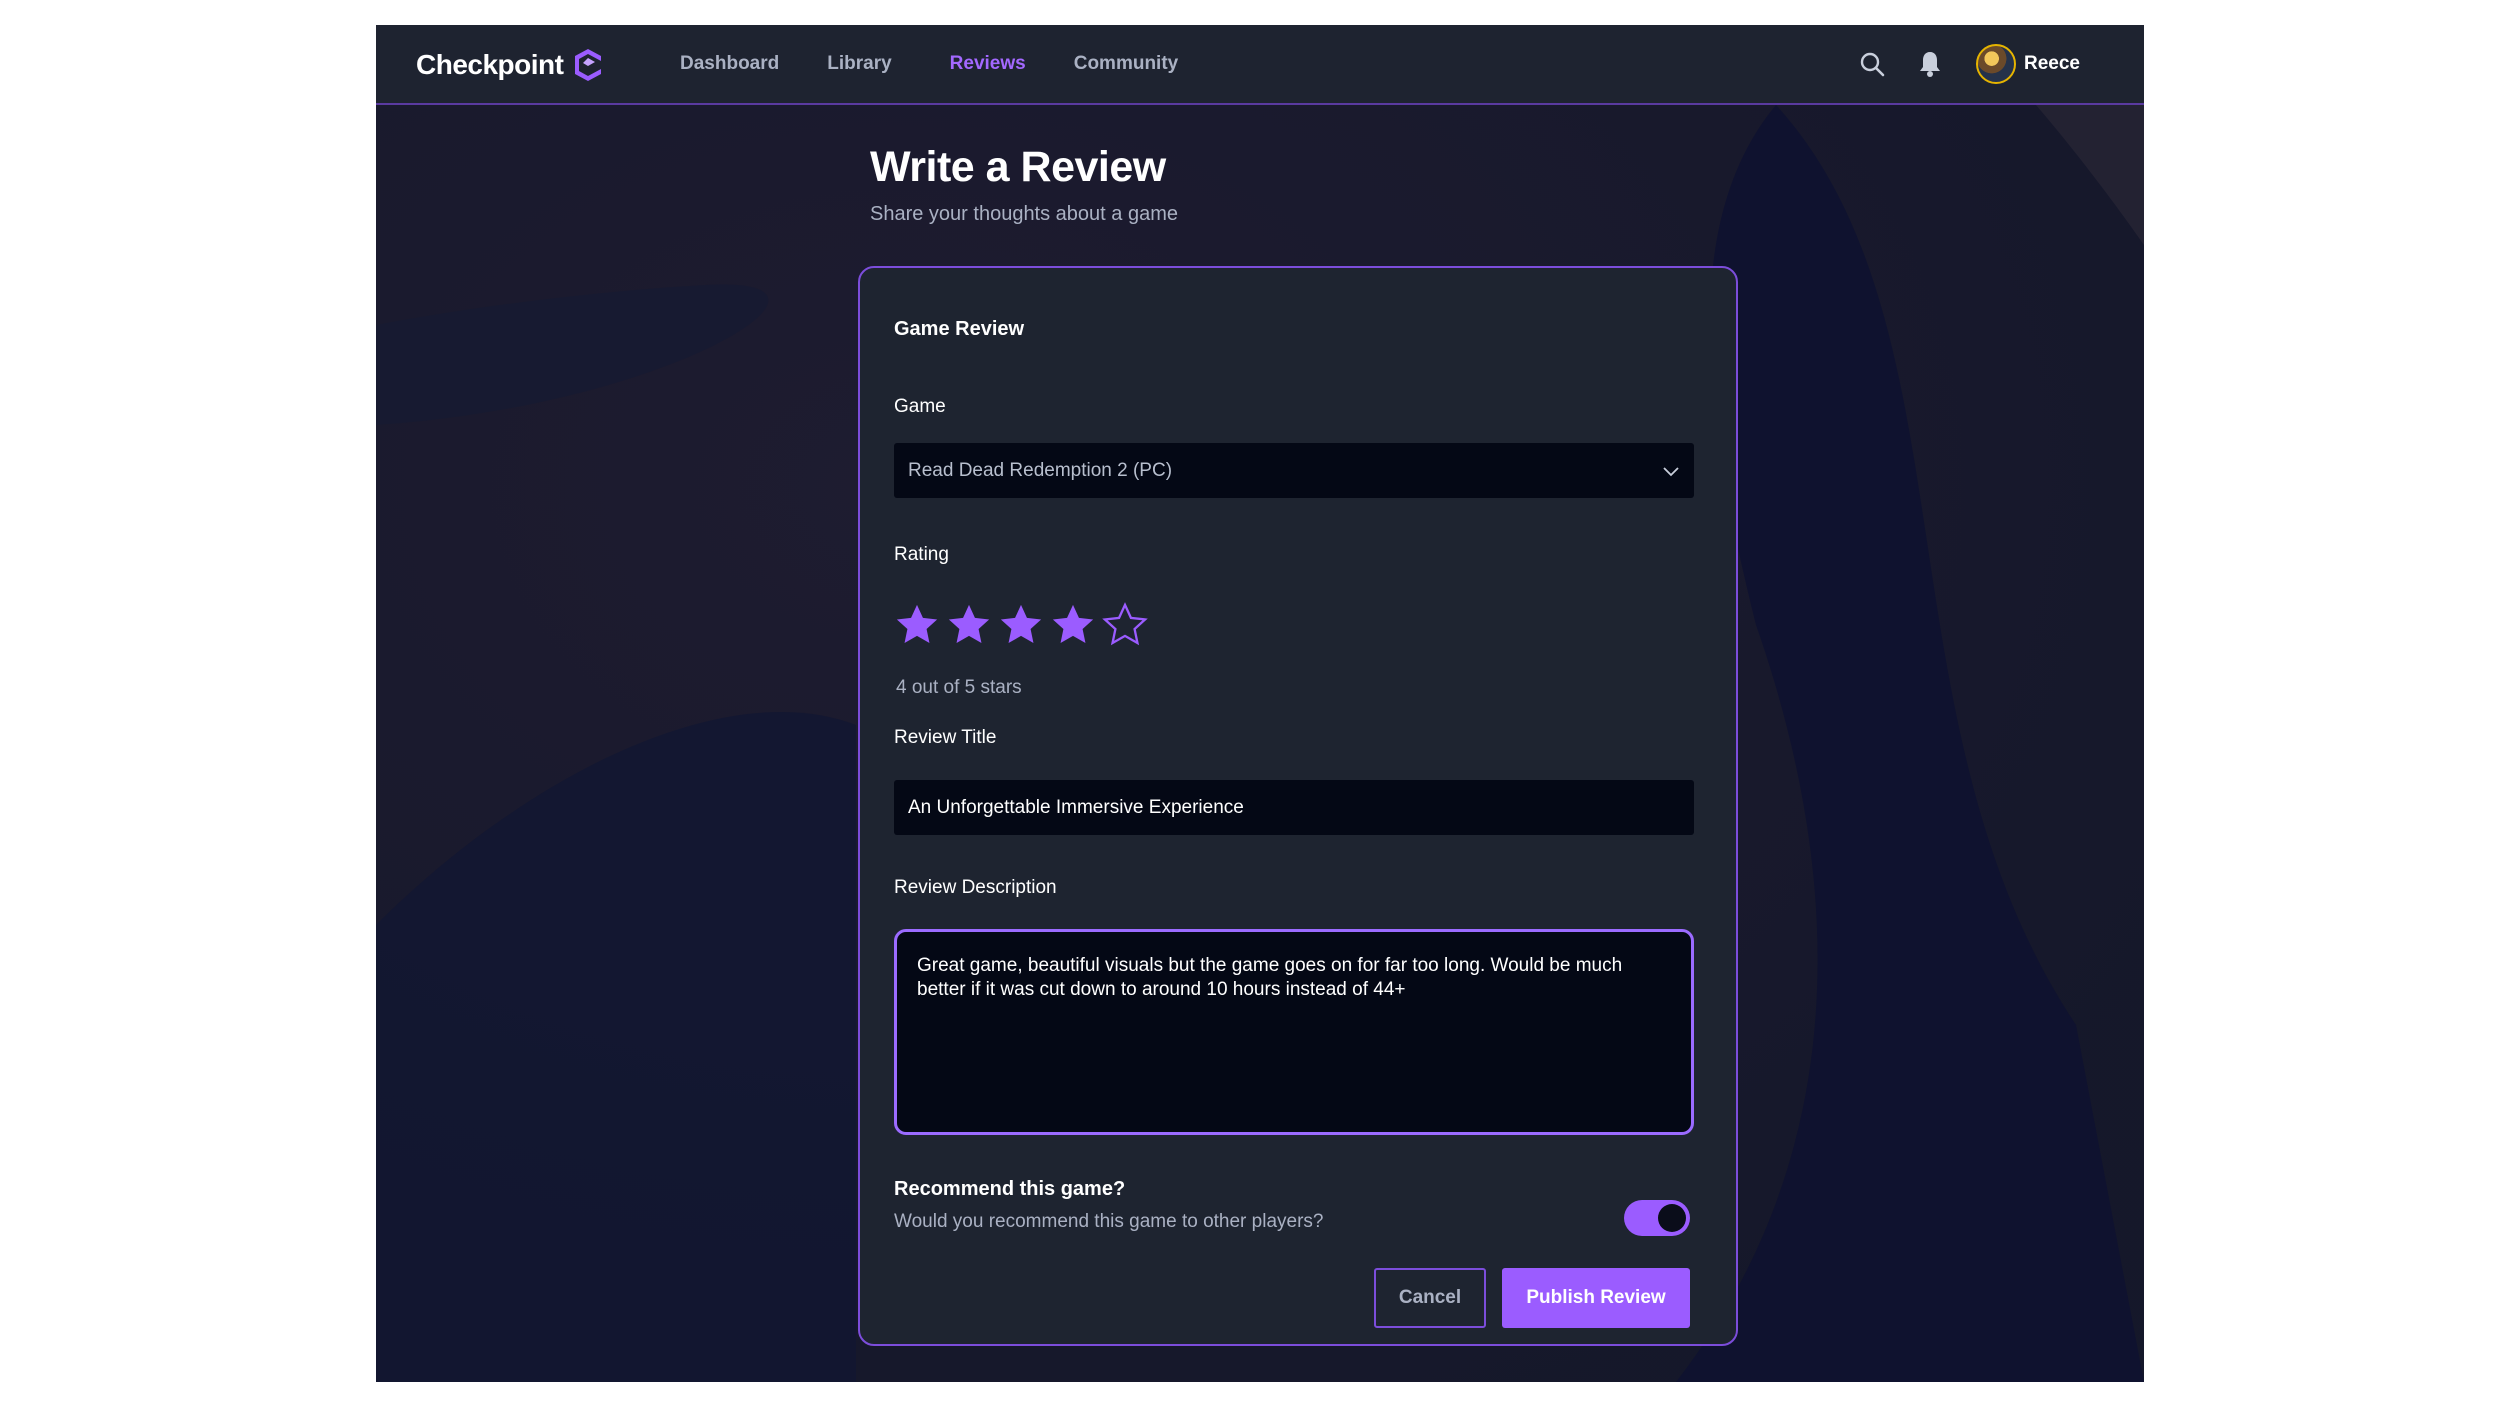  I want to click on chevron-down-icon, so click(1671, 471).